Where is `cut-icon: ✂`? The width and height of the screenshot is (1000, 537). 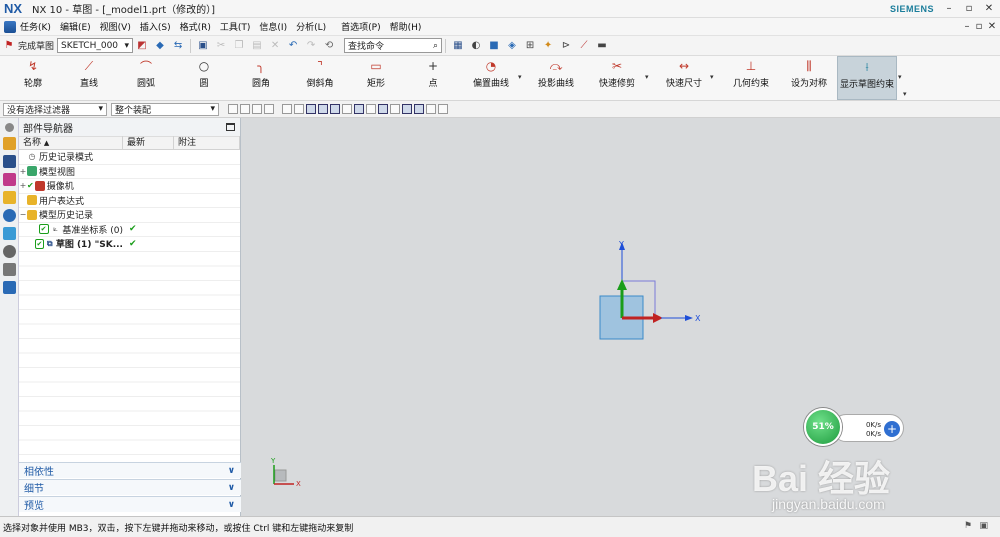 cut-icon: ✂ is located at coordinates (221, 46).